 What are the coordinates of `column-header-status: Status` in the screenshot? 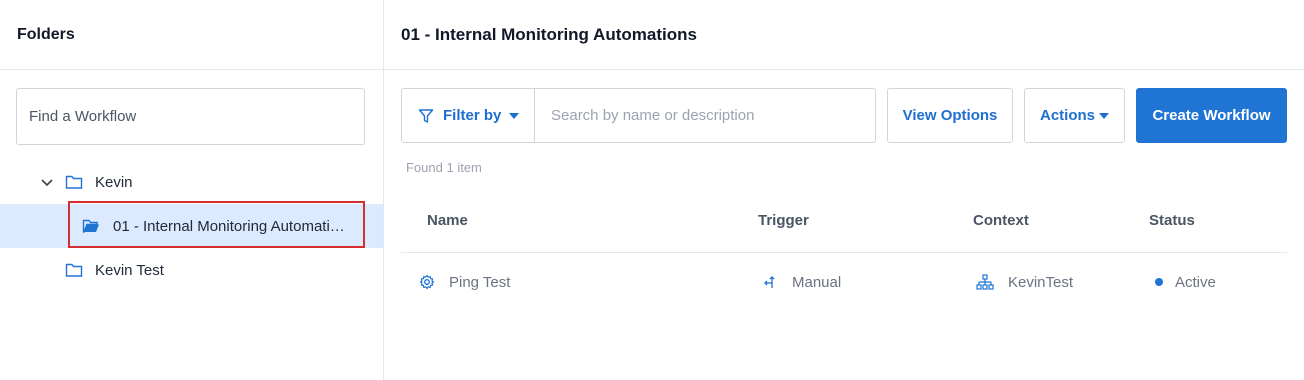 It's located at (1172, 220).